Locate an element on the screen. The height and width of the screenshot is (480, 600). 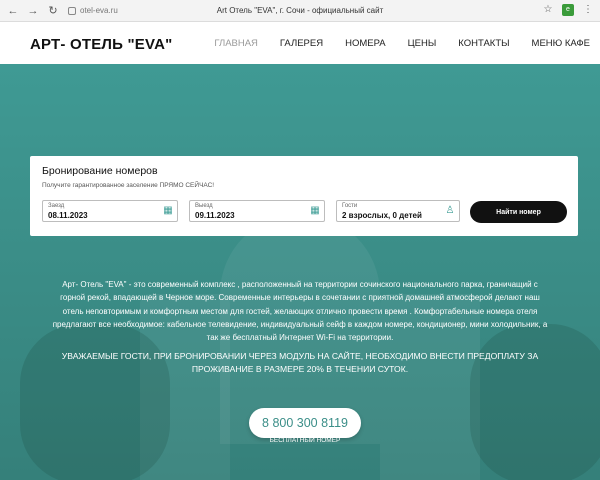
hero-background-tree-right is located at coordinates (535, 402).